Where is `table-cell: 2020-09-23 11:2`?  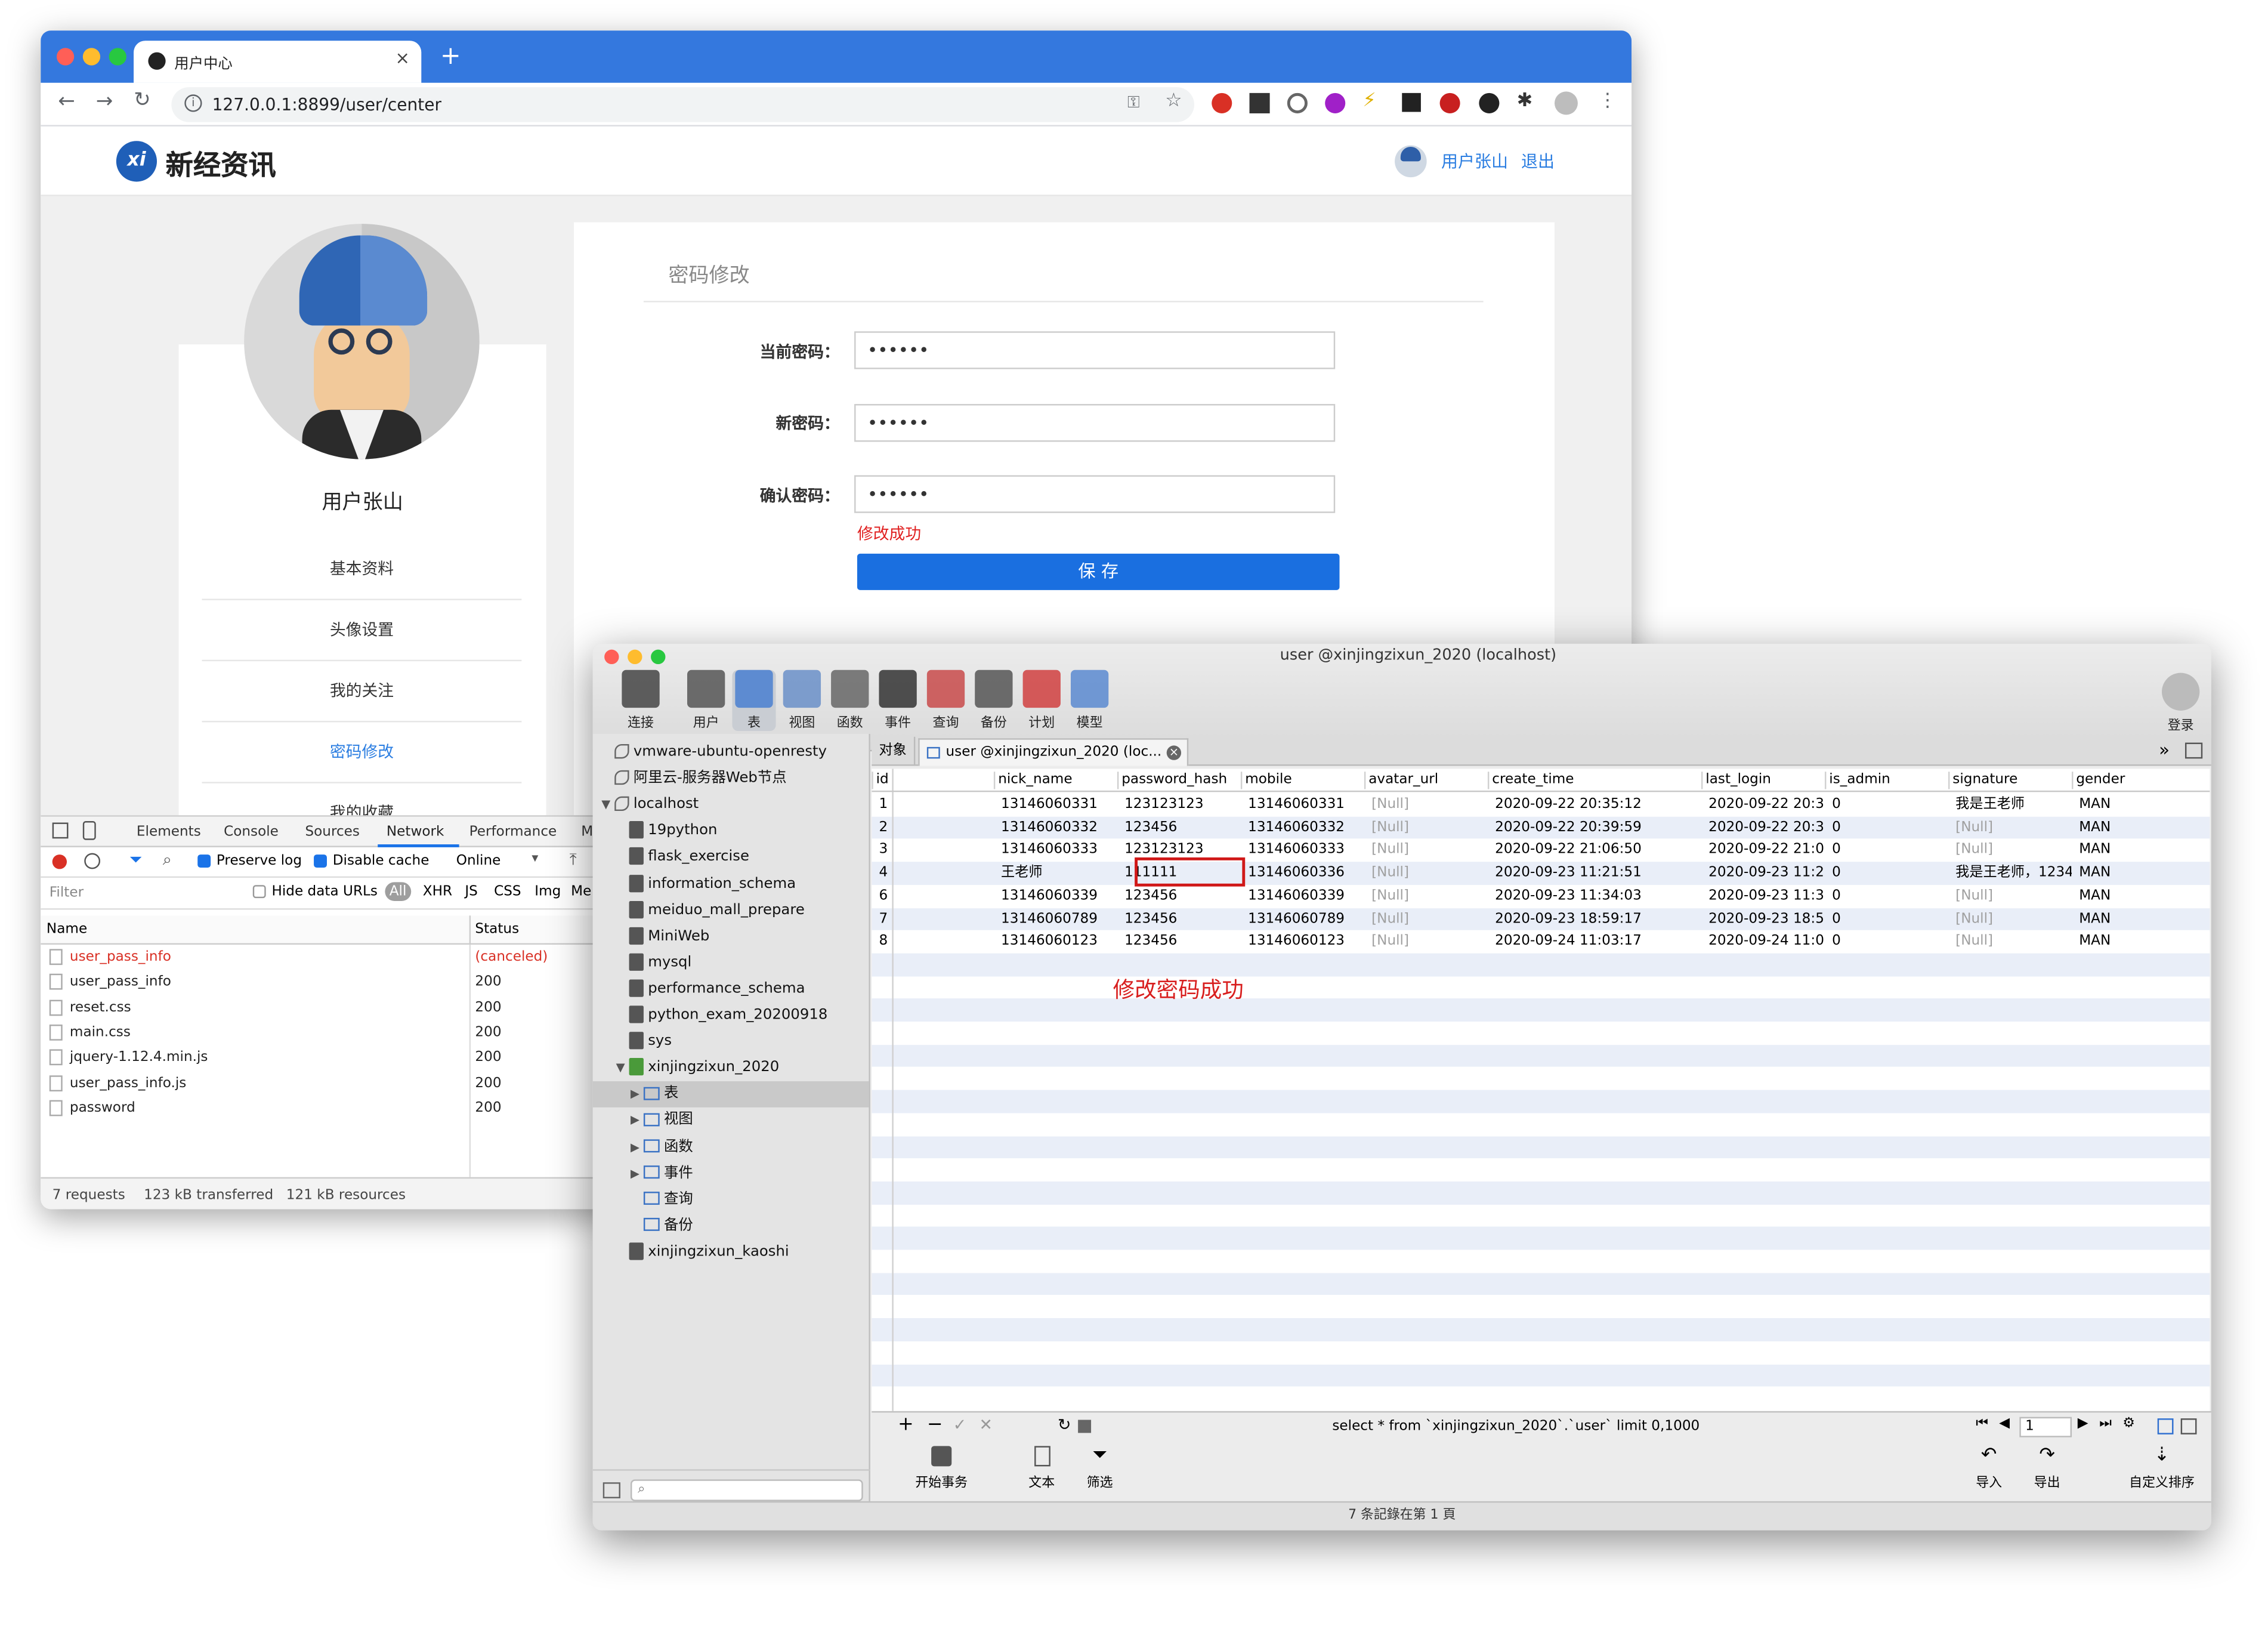 table-cell: 2020-09-23 11:2 is located at coordinates (1766, 873).